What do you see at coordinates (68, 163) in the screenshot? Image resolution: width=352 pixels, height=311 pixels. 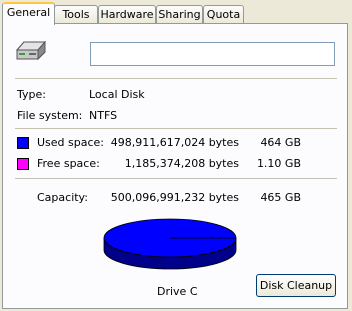 I see `free-space-label: Free space:` at bounding box center [68, 163].